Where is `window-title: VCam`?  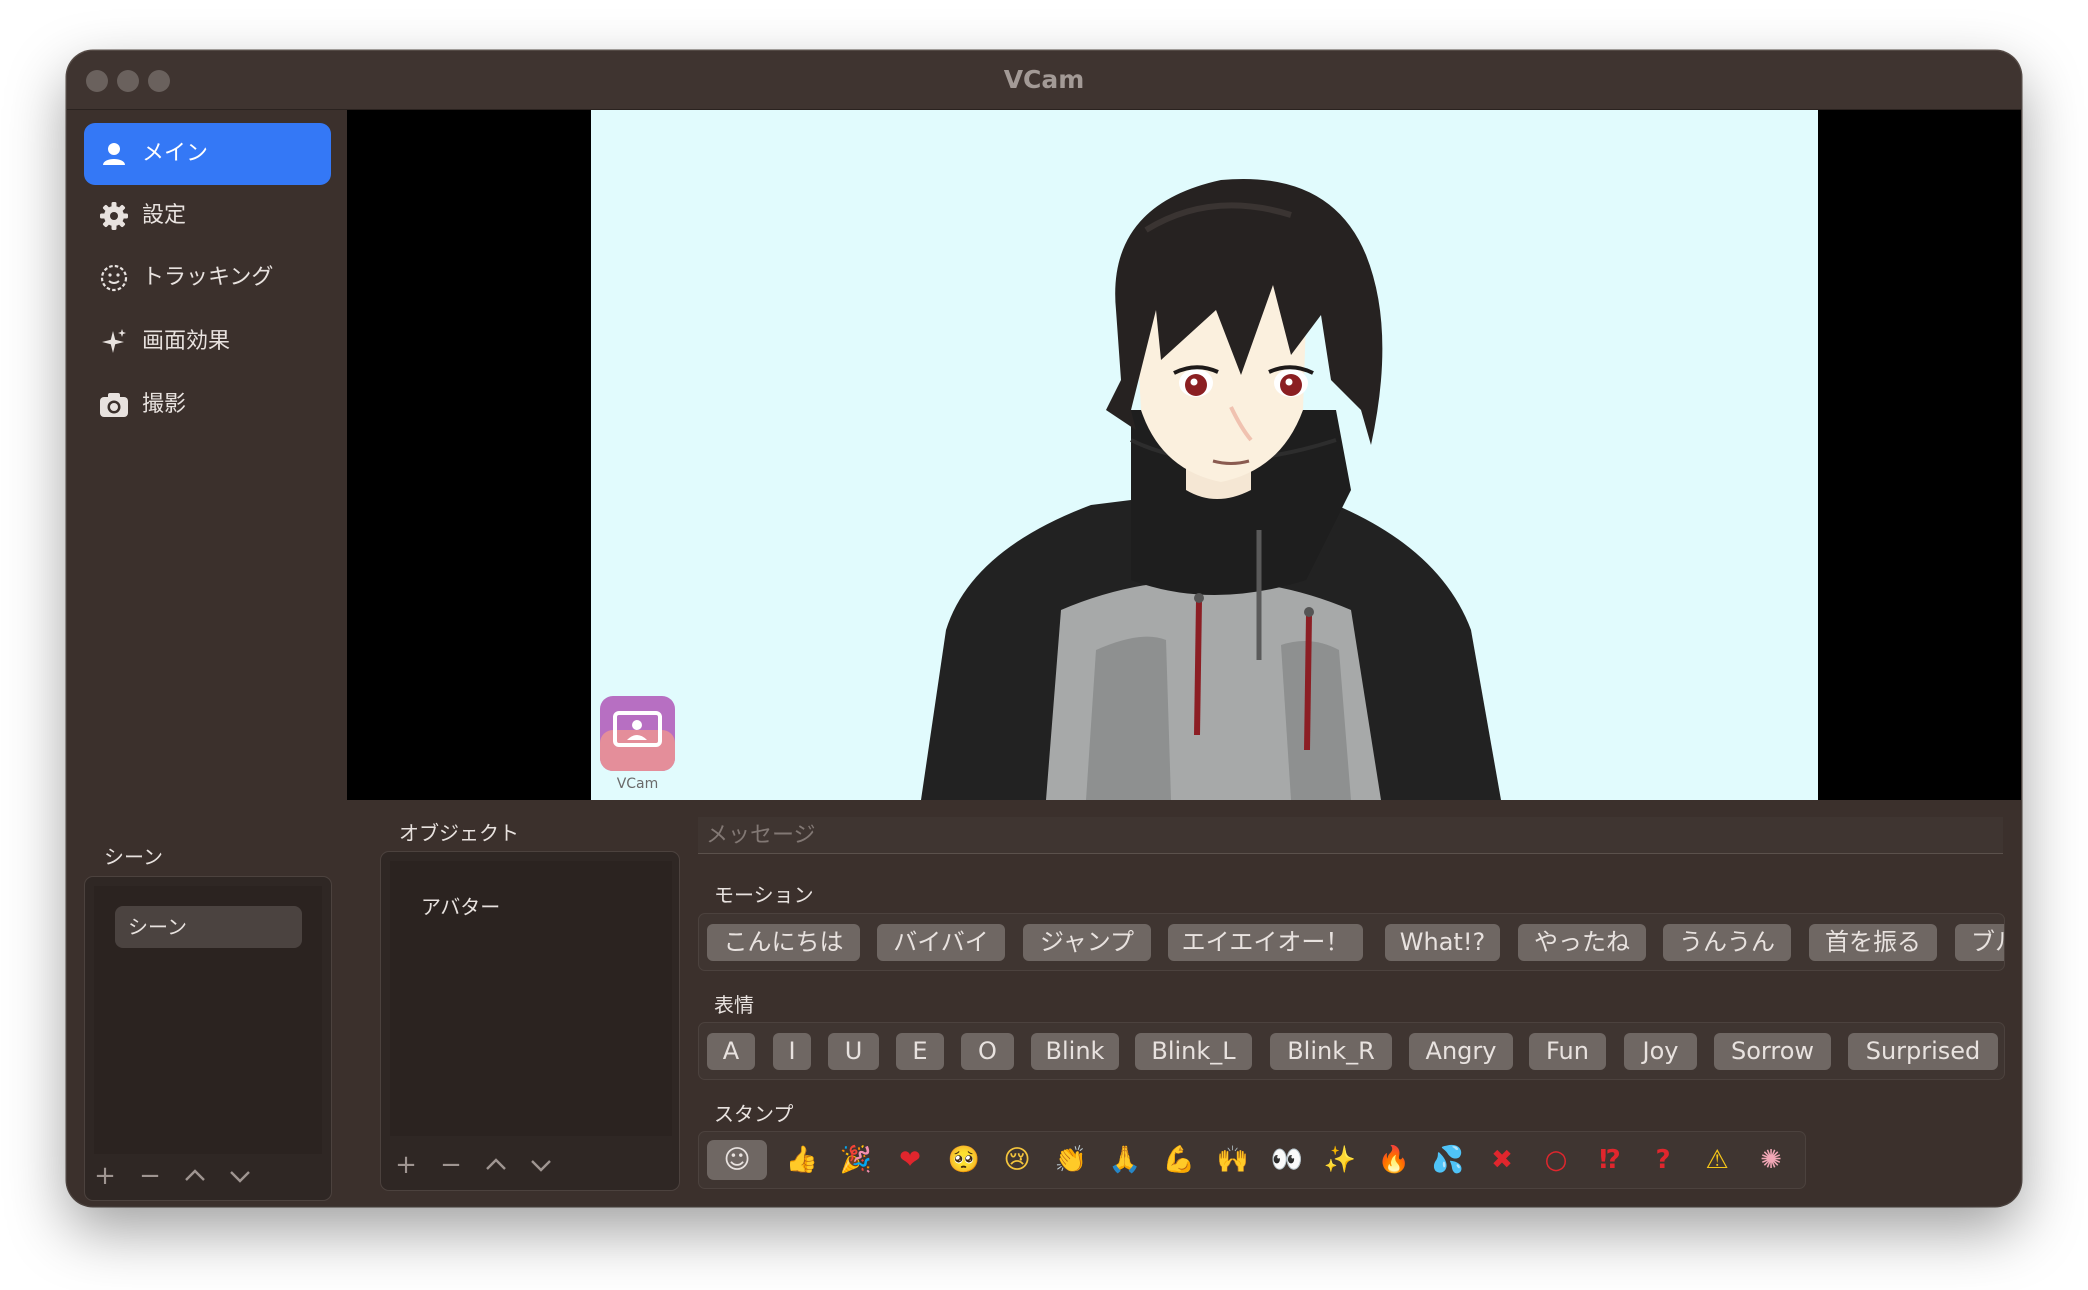
window-title: VCam is located at coordinates (1044, 79).